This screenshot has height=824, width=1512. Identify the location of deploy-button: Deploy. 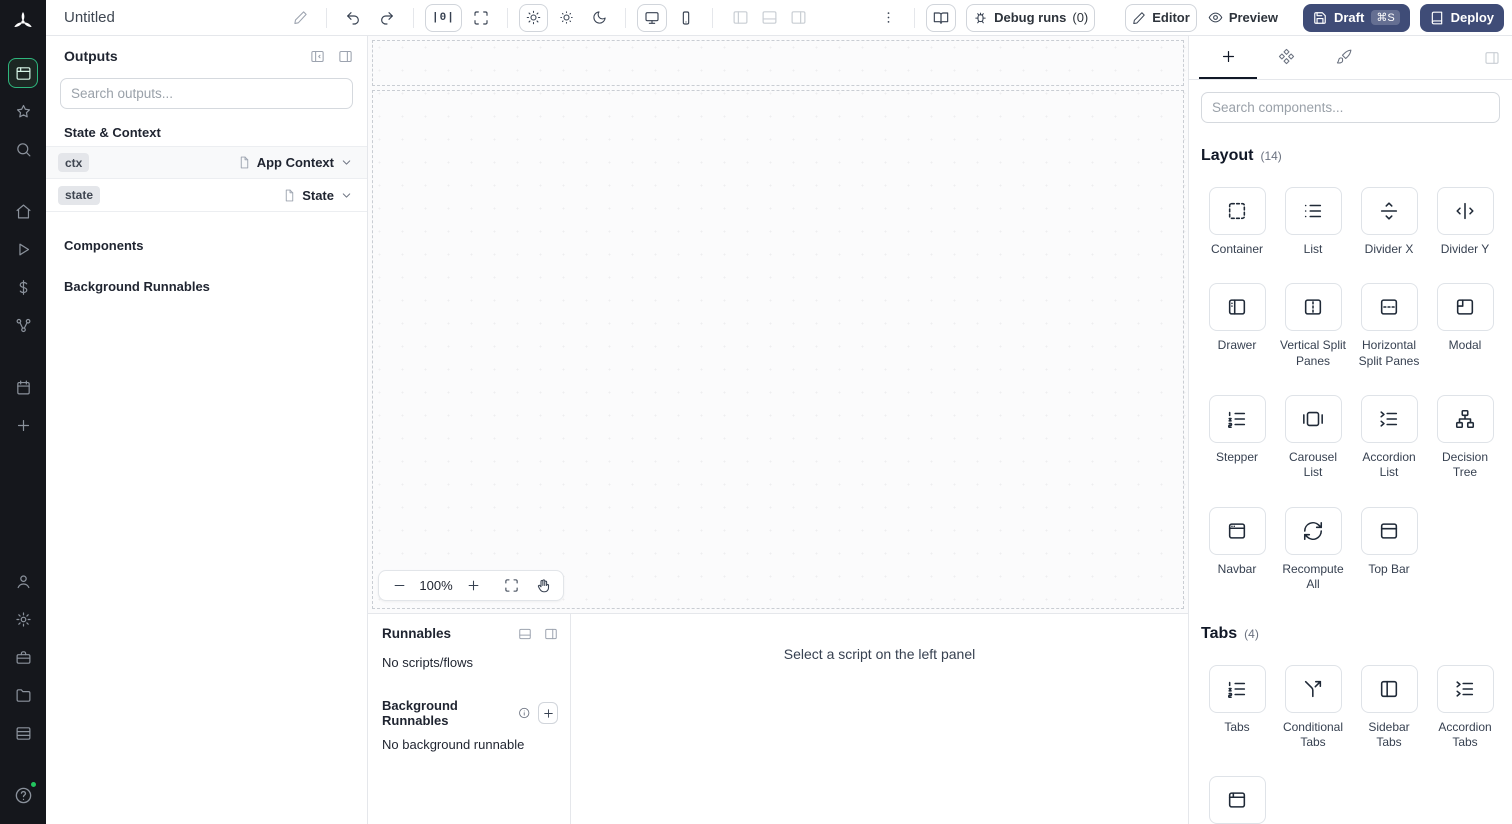
(1461, 17).